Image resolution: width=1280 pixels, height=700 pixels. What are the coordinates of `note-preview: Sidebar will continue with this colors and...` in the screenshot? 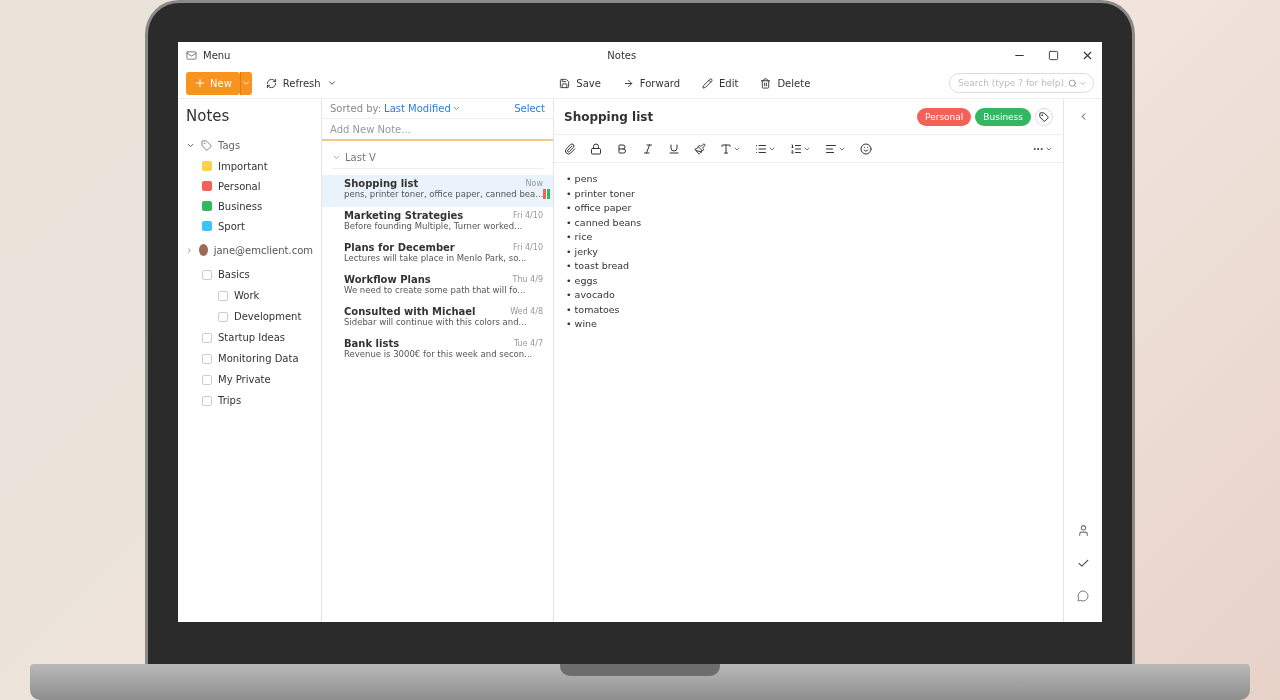 It's located at (435, 322).